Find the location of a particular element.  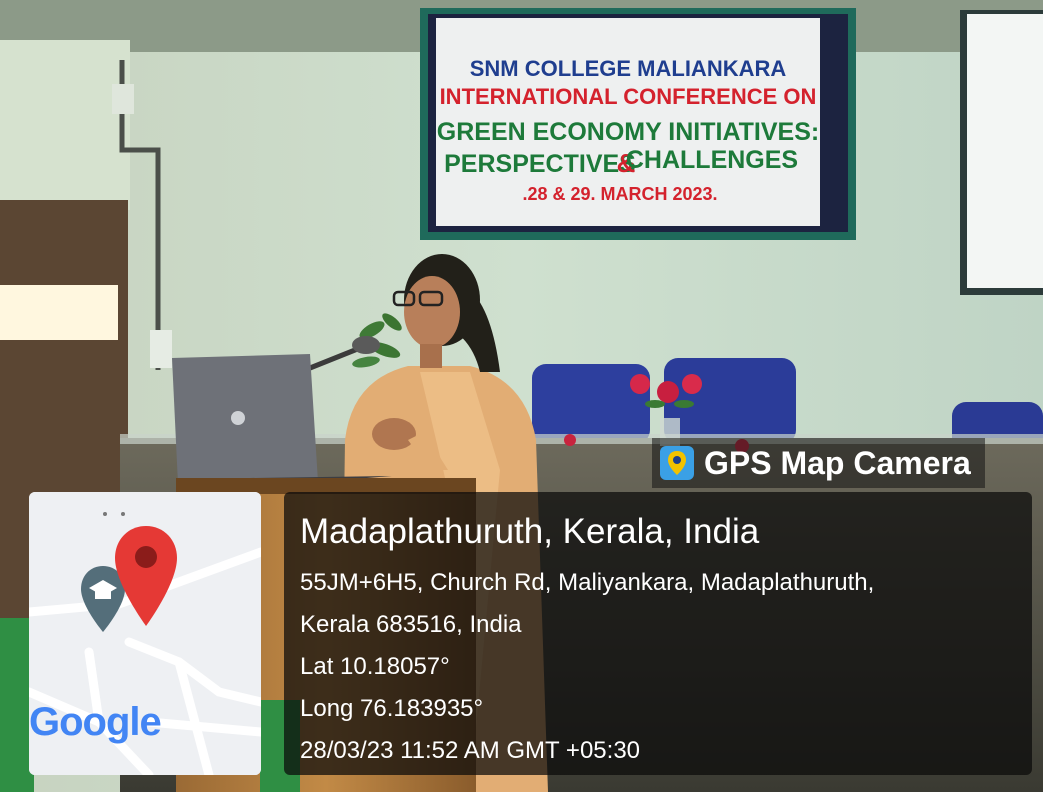

banner-line-4b: CHALLENGES is located at coordinates (712, 160).